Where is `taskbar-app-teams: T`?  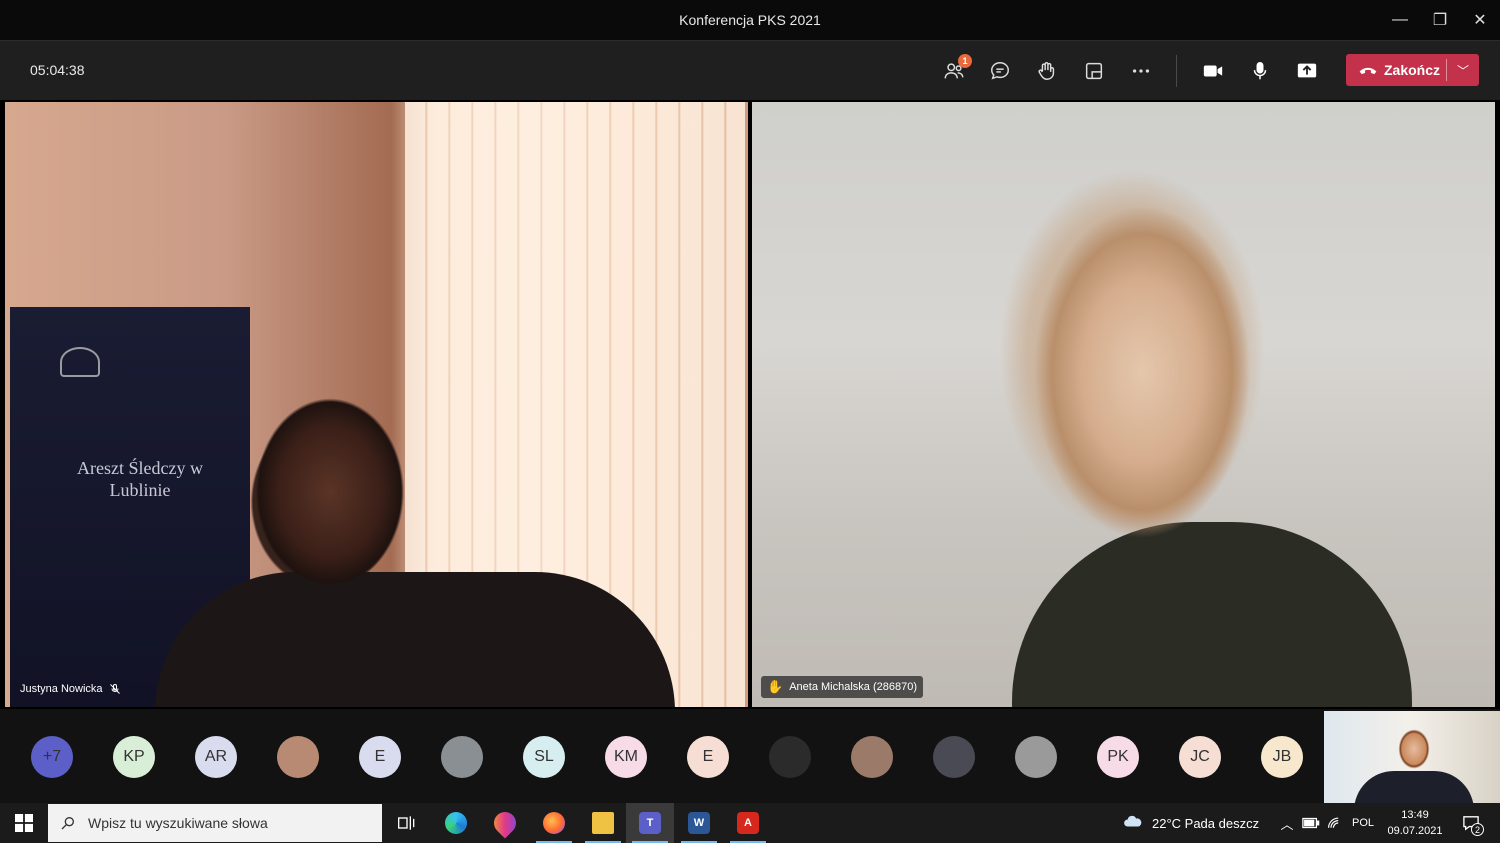
taskbar-app-teams: T is located at coordinates (650, 823).